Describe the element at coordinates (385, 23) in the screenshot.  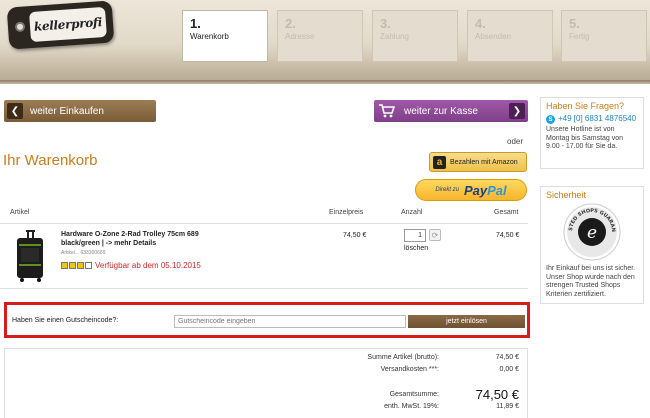
I see `step-number: 3.` at that location.